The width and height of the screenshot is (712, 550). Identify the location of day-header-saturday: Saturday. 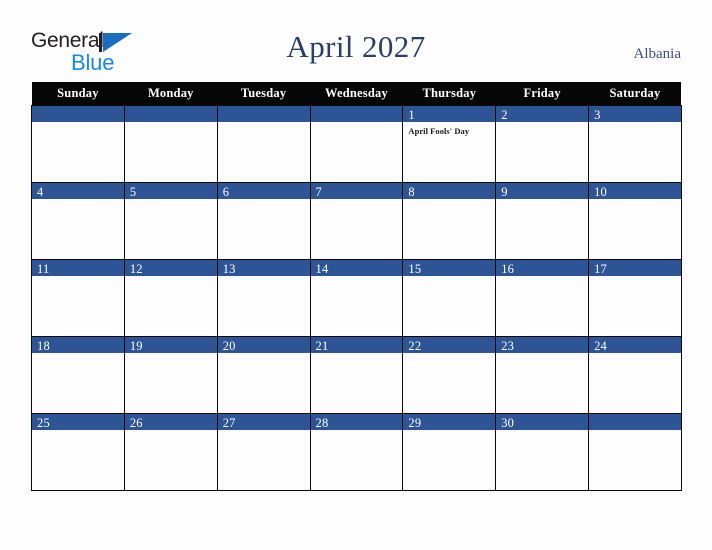
(635, 94).